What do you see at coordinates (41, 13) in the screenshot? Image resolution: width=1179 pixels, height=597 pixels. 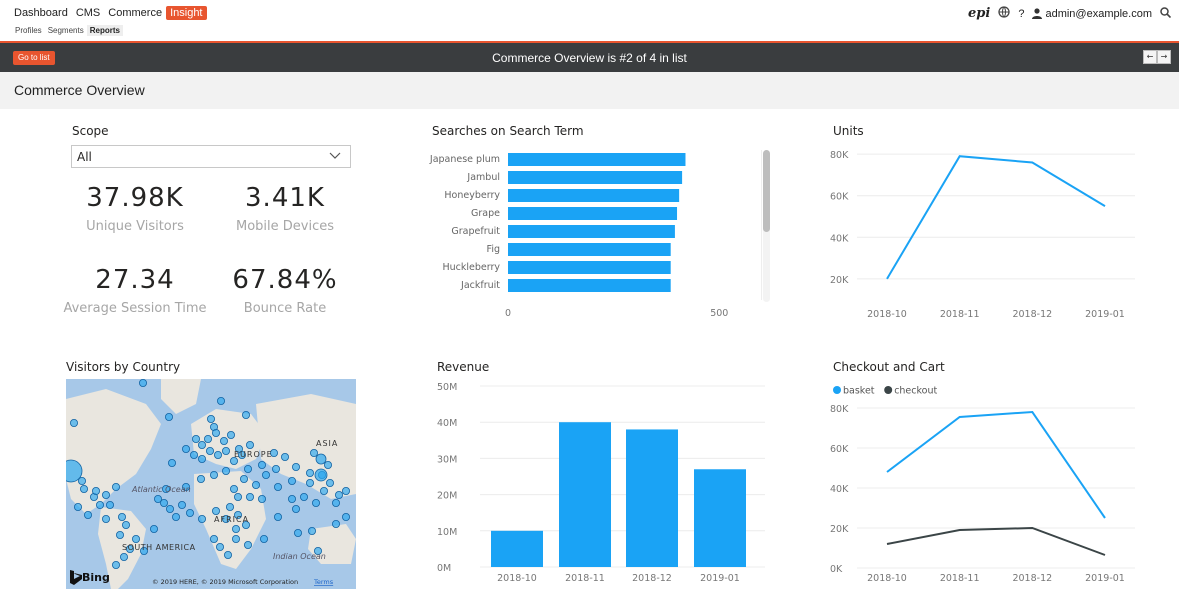 I see `nav-dashboard: Dashboard` at bounding box center [41, 13].